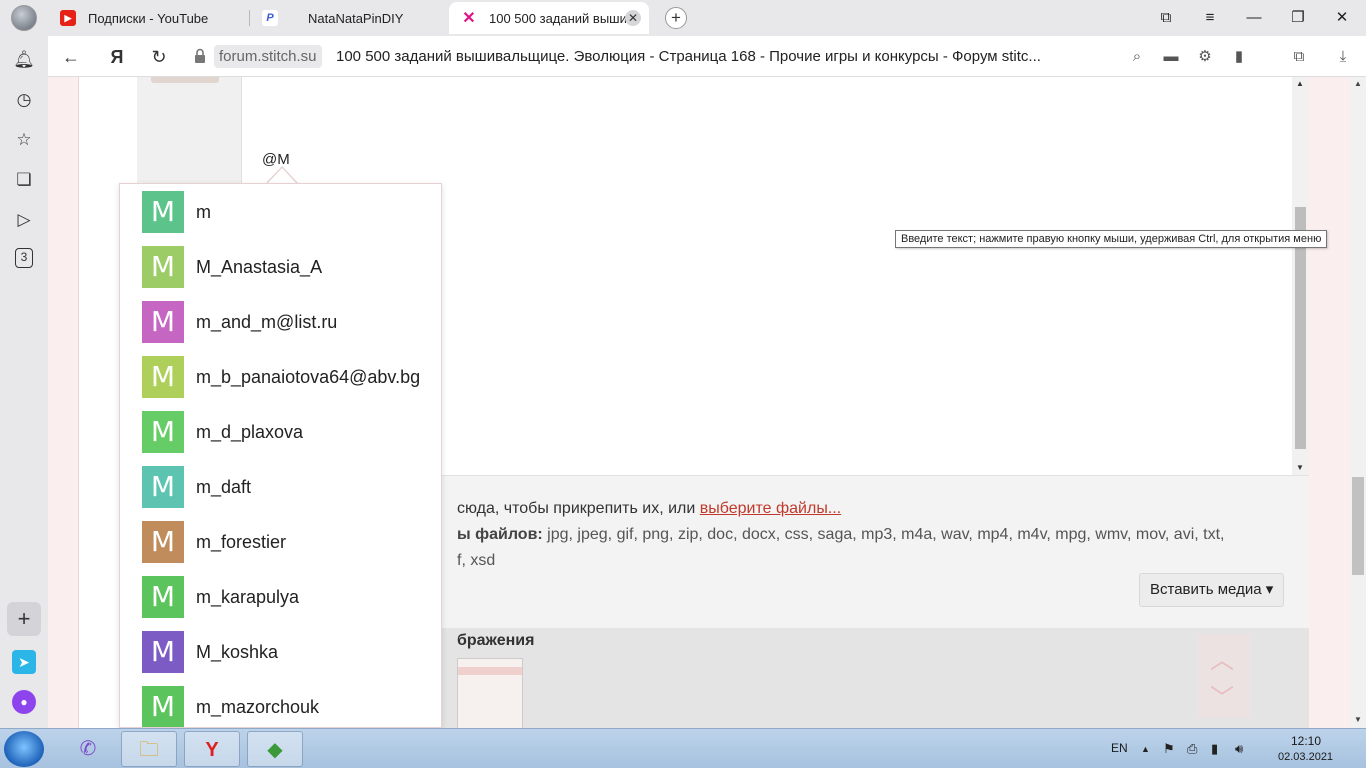  I want to click on comment-icon: ▬, so click(1171, 57).